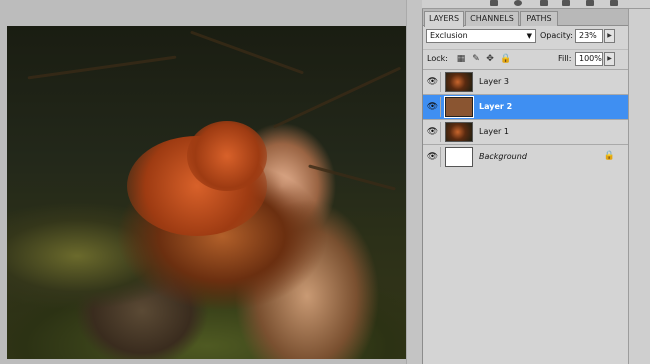  What do you see at coordinates (494, 131) in the screenshot?
I see `layer-name: Layer 1` at bounding box center [494, 131].